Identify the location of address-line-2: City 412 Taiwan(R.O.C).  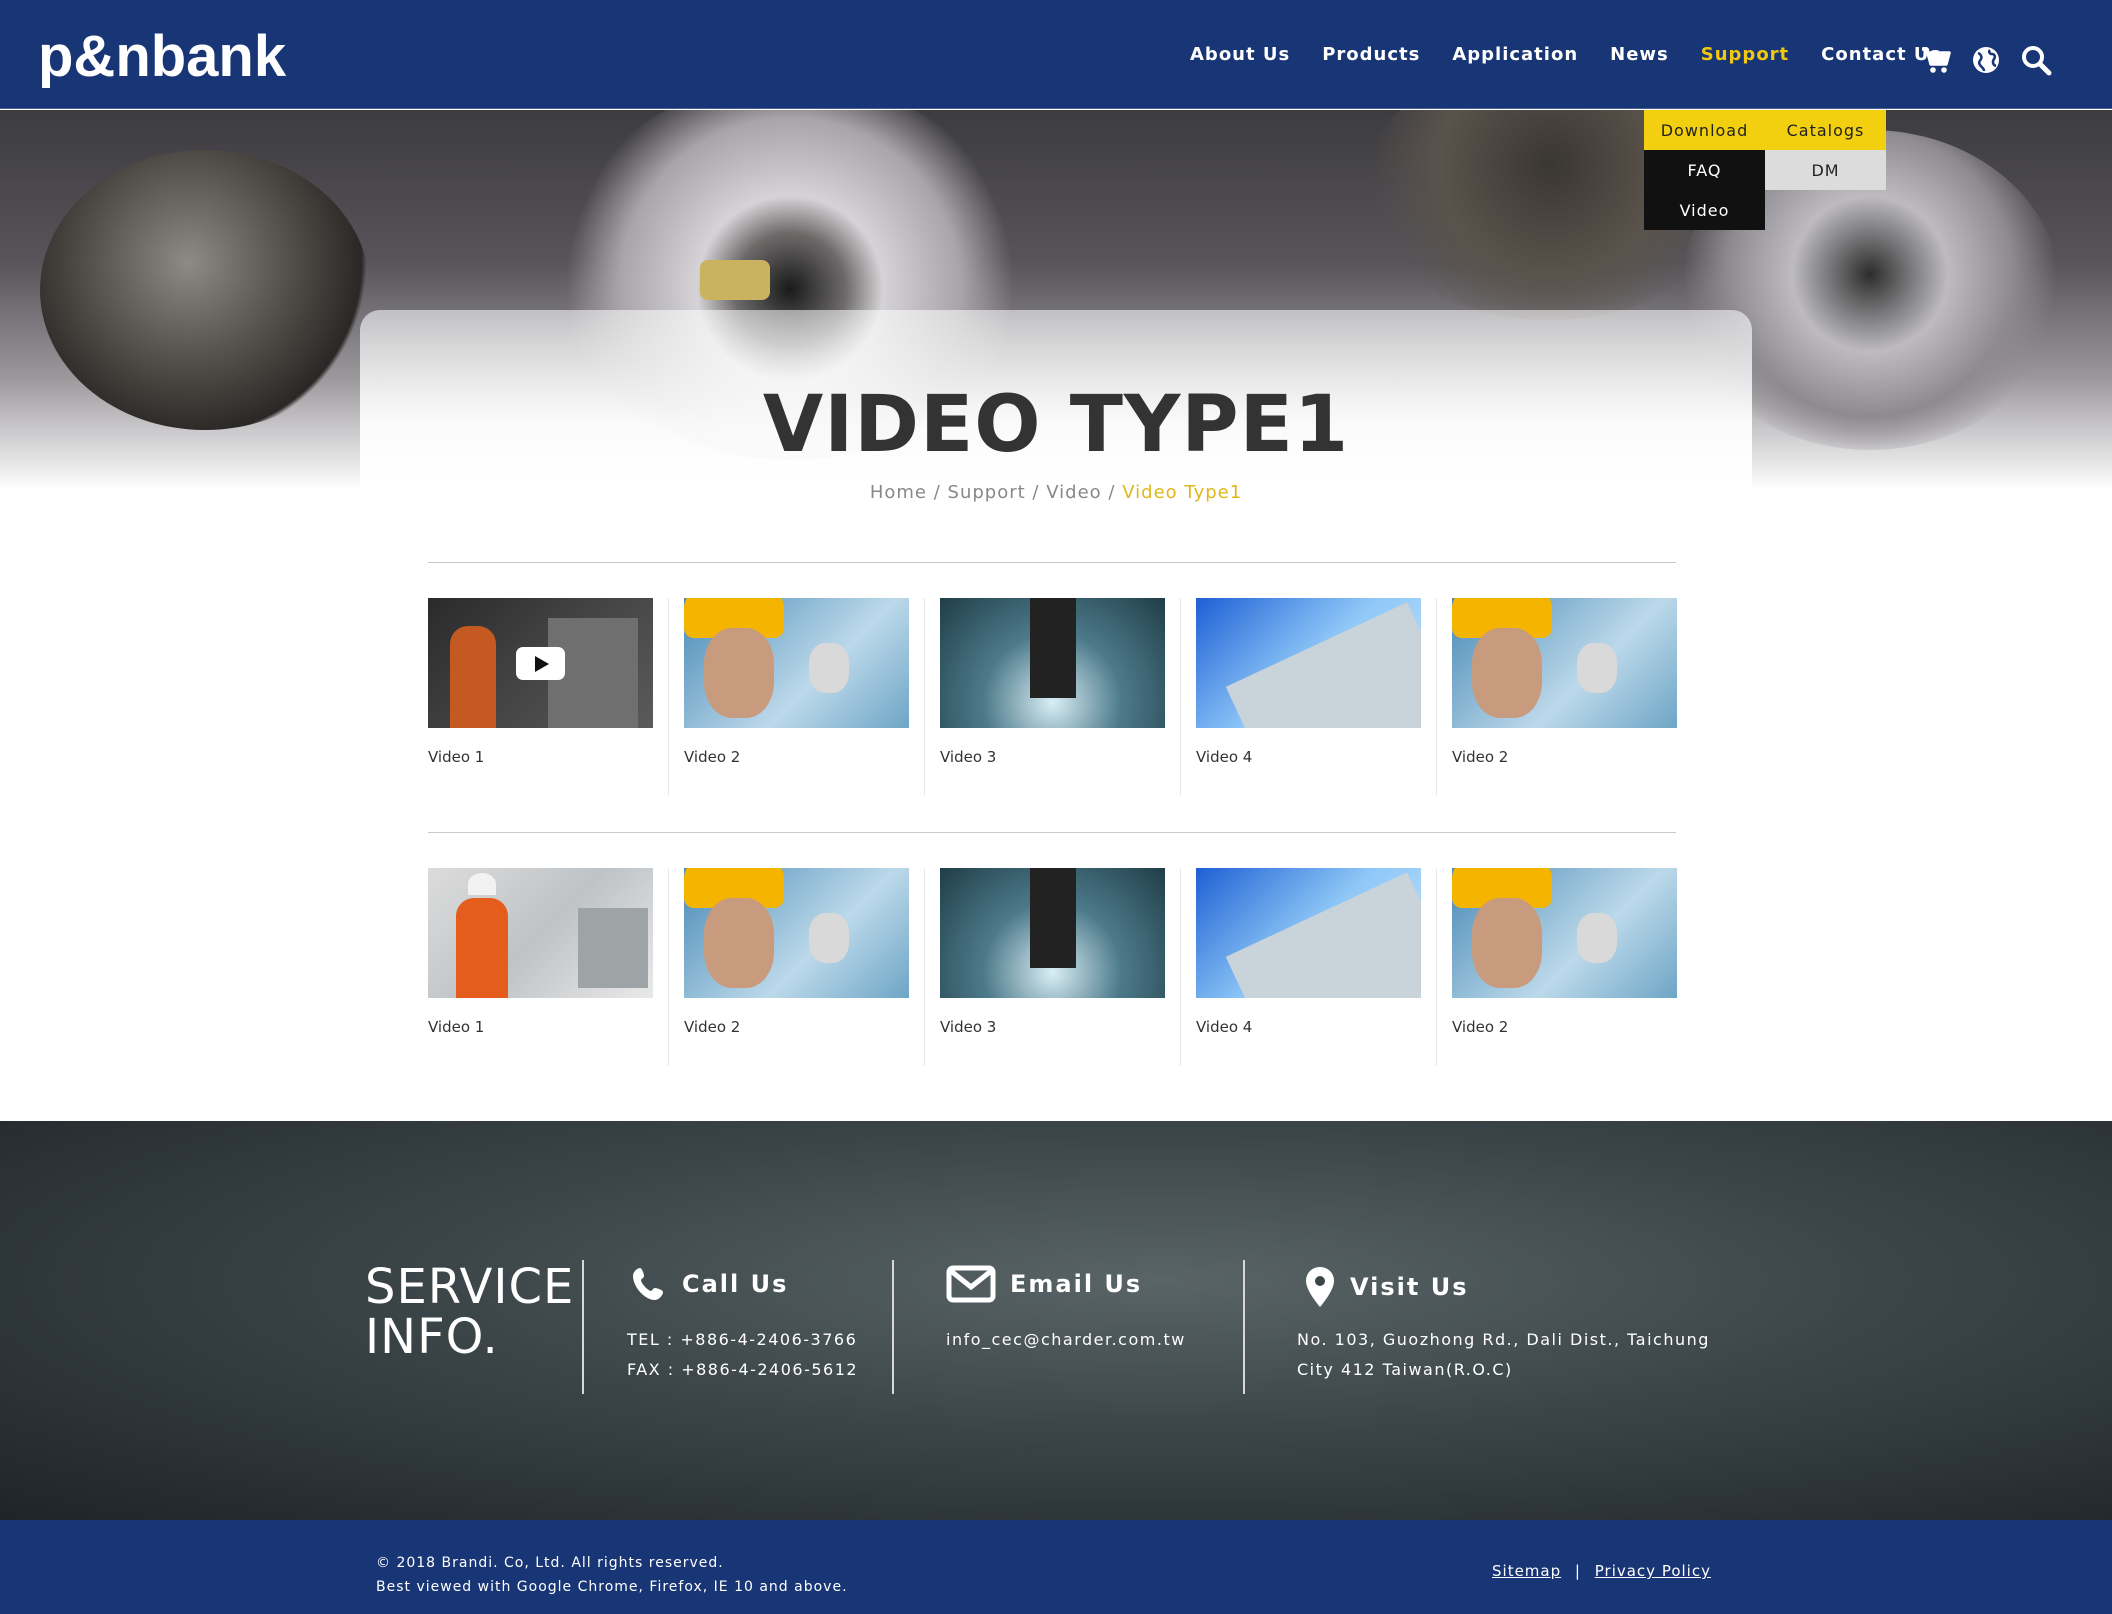
(1405, 1369).